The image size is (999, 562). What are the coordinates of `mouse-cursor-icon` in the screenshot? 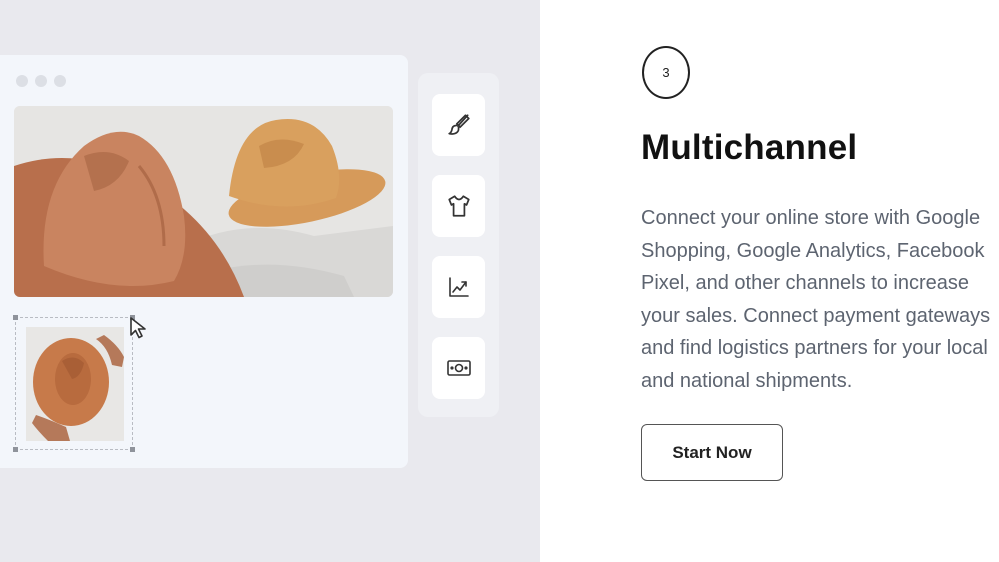 It's located at (138, 328).